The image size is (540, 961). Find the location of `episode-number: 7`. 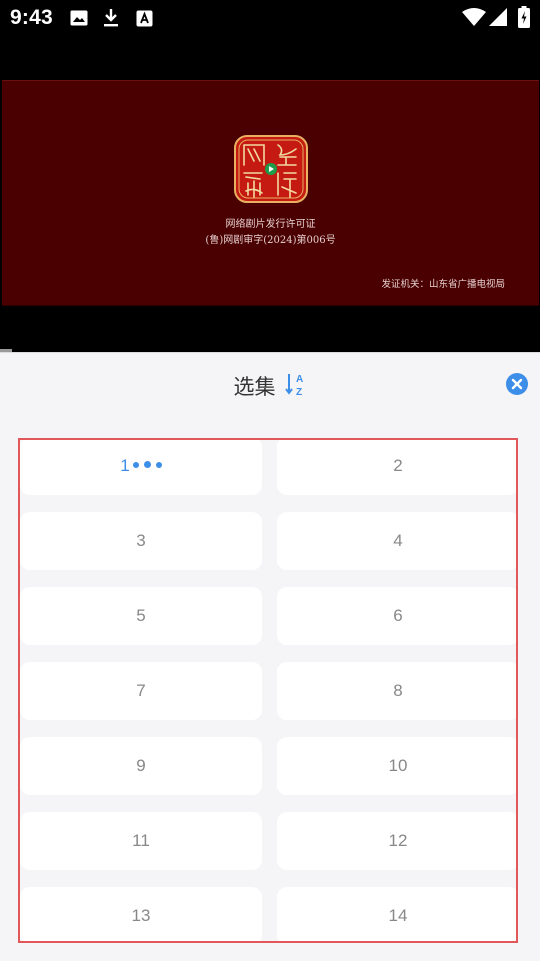

episode-number: 7 is located at coordinates (141, 690).